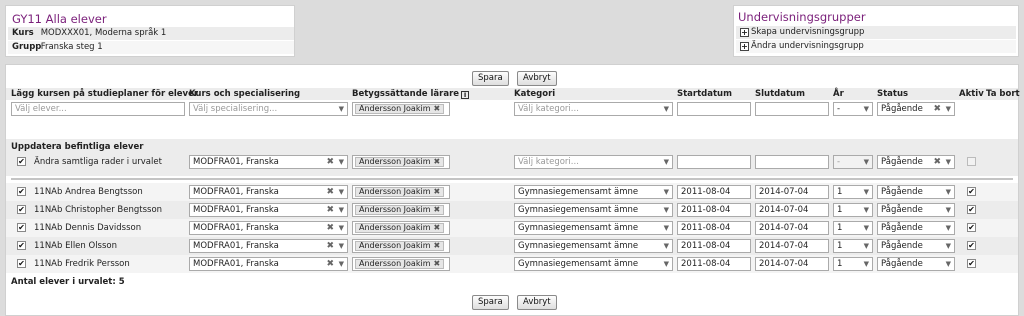 The height and width of the screenshot is (316, 1024). I want to click on info-icon: i, so click(465, 95).